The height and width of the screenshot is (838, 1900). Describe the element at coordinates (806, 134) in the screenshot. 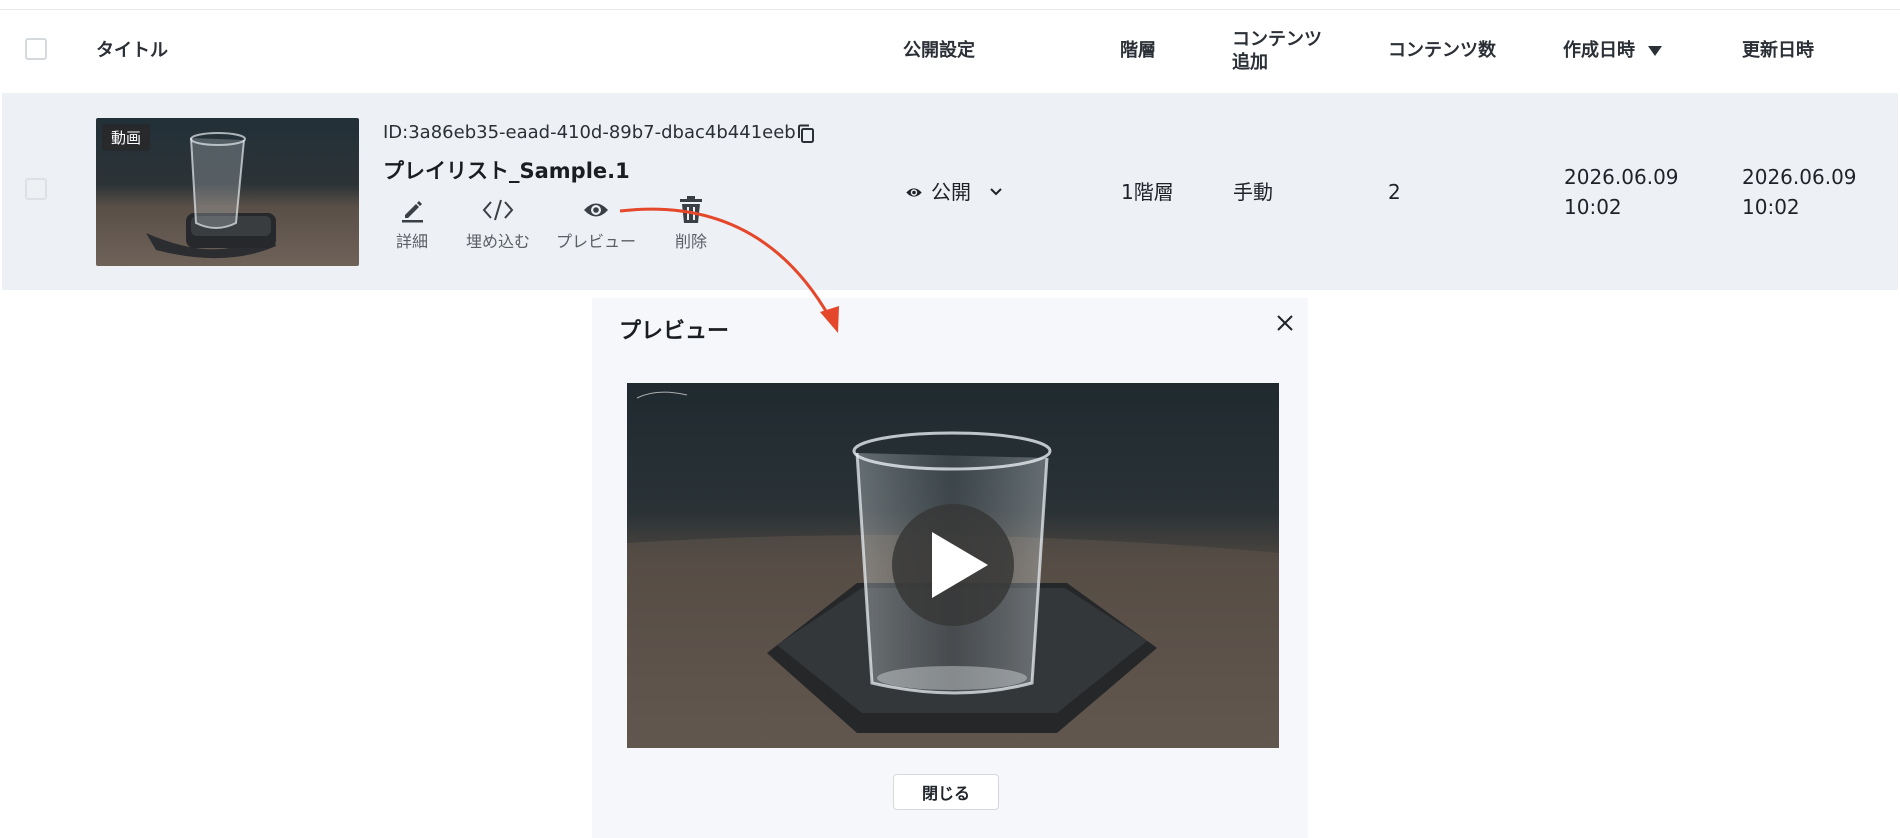

I see `copy-icon` at that location.